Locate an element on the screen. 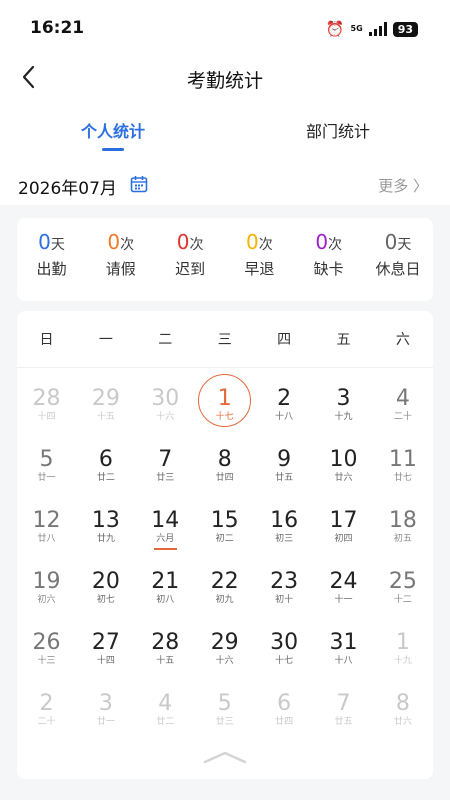  active-tab-indicator is located at coordinates (113, 149).